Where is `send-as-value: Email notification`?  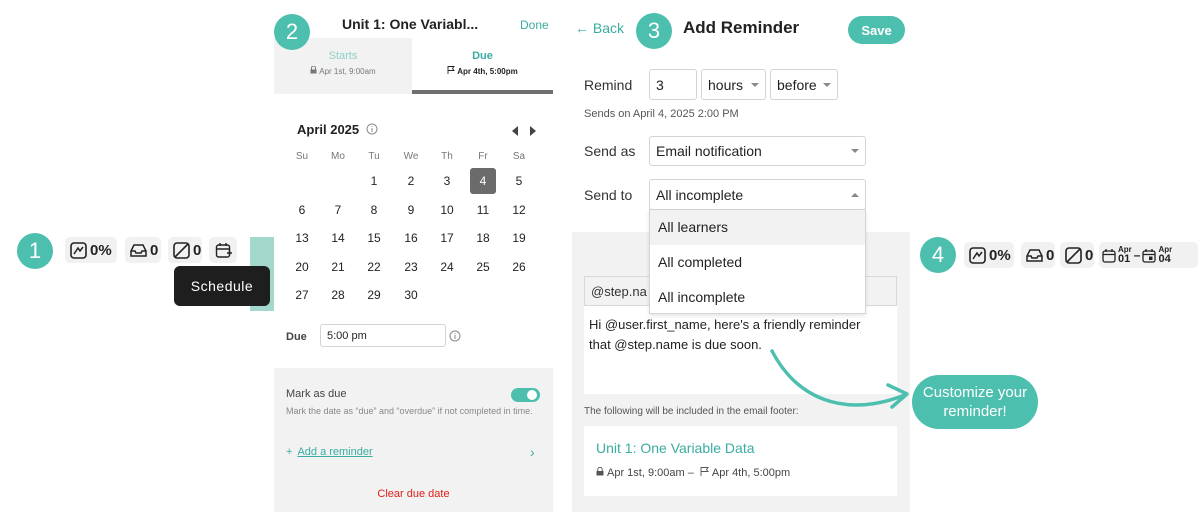 send-as-value: Email notification is located at coordinates (709, 151).